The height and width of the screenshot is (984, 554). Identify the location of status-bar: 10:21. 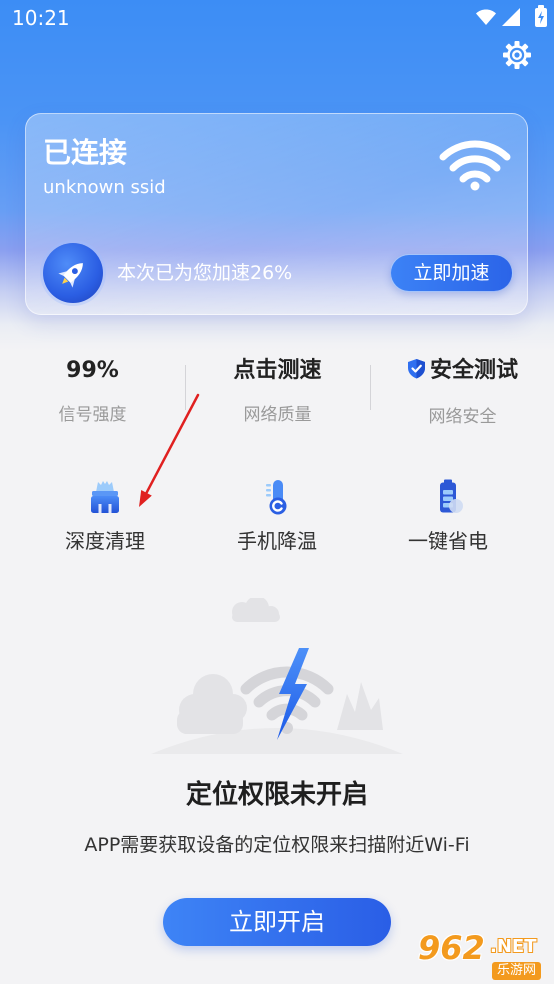
(277, 18).